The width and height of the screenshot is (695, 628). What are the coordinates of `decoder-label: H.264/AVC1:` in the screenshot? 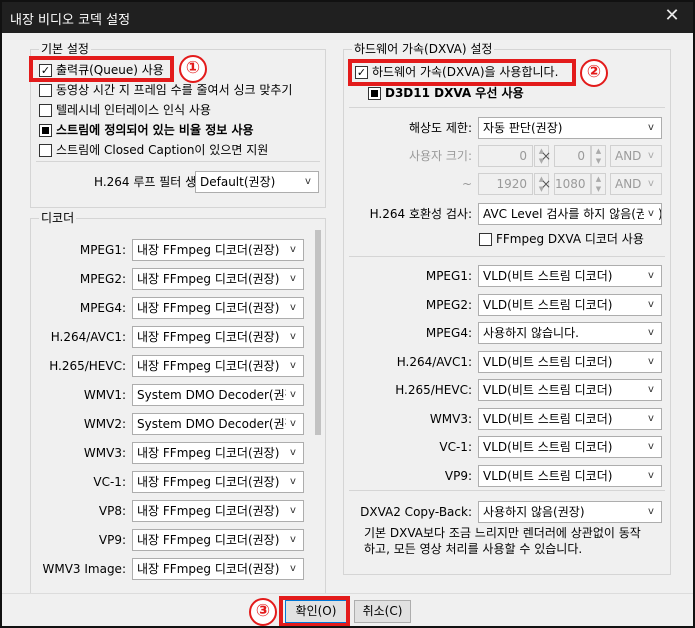 It's located at (88, 337).